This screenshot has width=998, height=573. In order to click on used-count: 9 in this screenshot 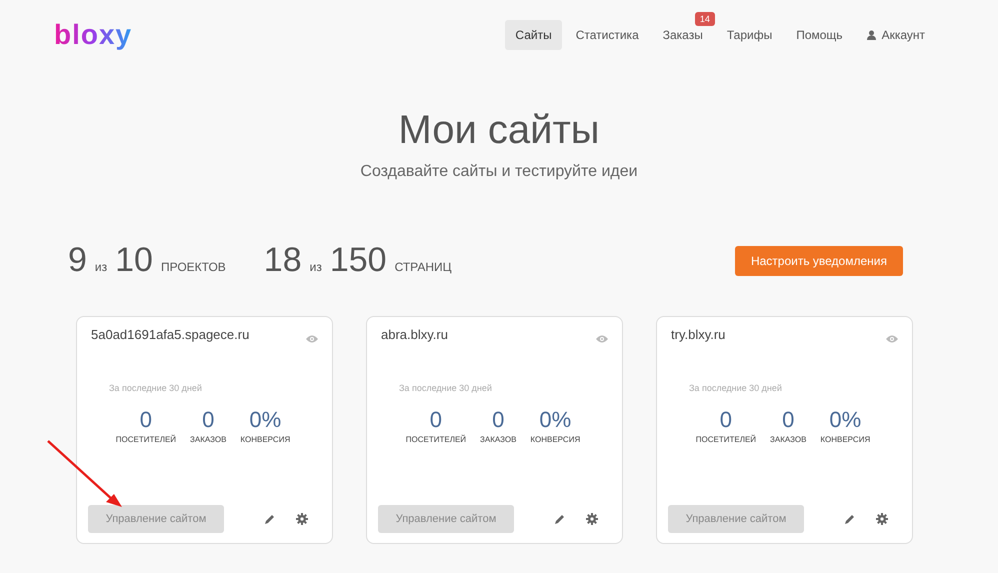, I will do `click(77, 260)`.